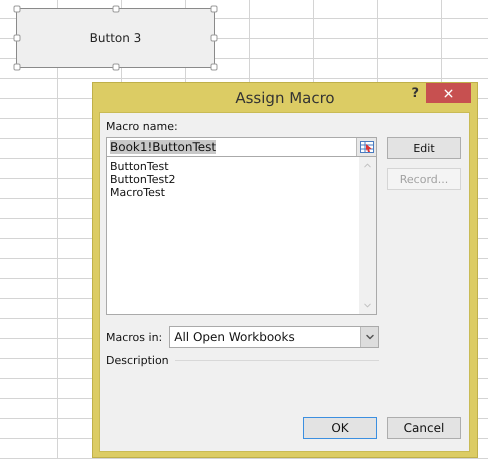  What do you see at coordinates (142, 126) in the screenshot?
I see `field-label: Macro name:` at bounding box center [142, 126].